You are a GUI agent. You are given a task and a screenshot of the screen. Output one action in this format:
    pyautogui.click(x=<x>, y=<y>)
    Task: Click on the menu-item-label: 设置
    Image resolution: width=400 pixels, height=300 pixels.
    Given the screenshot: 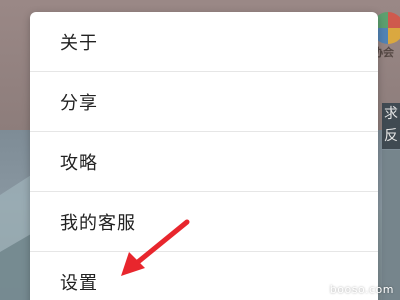 What is the action you would take?
    pyautogui.click(x=79, y=283)
    